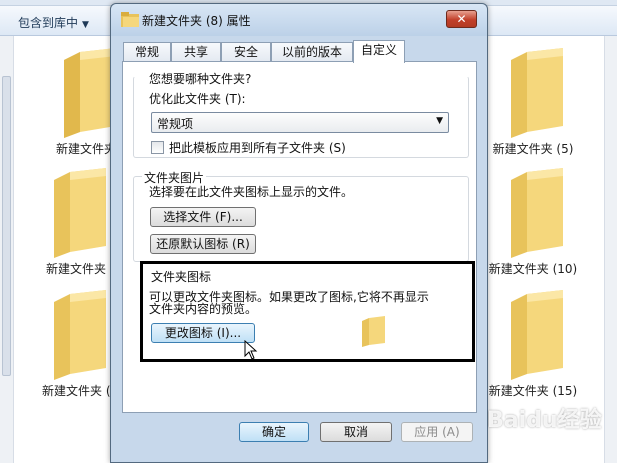 This screenshot has height=463, width=617. I want to click on mouse-cursor-icon, so click(251, 350).